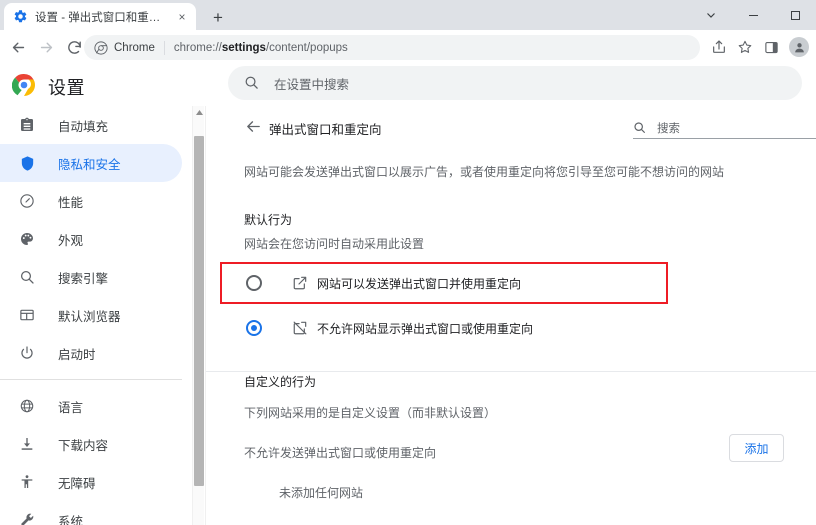  Describe the element at coordinates (724, 128) in the screenshot. I see `subpage-search-input: 搜索` at that location.